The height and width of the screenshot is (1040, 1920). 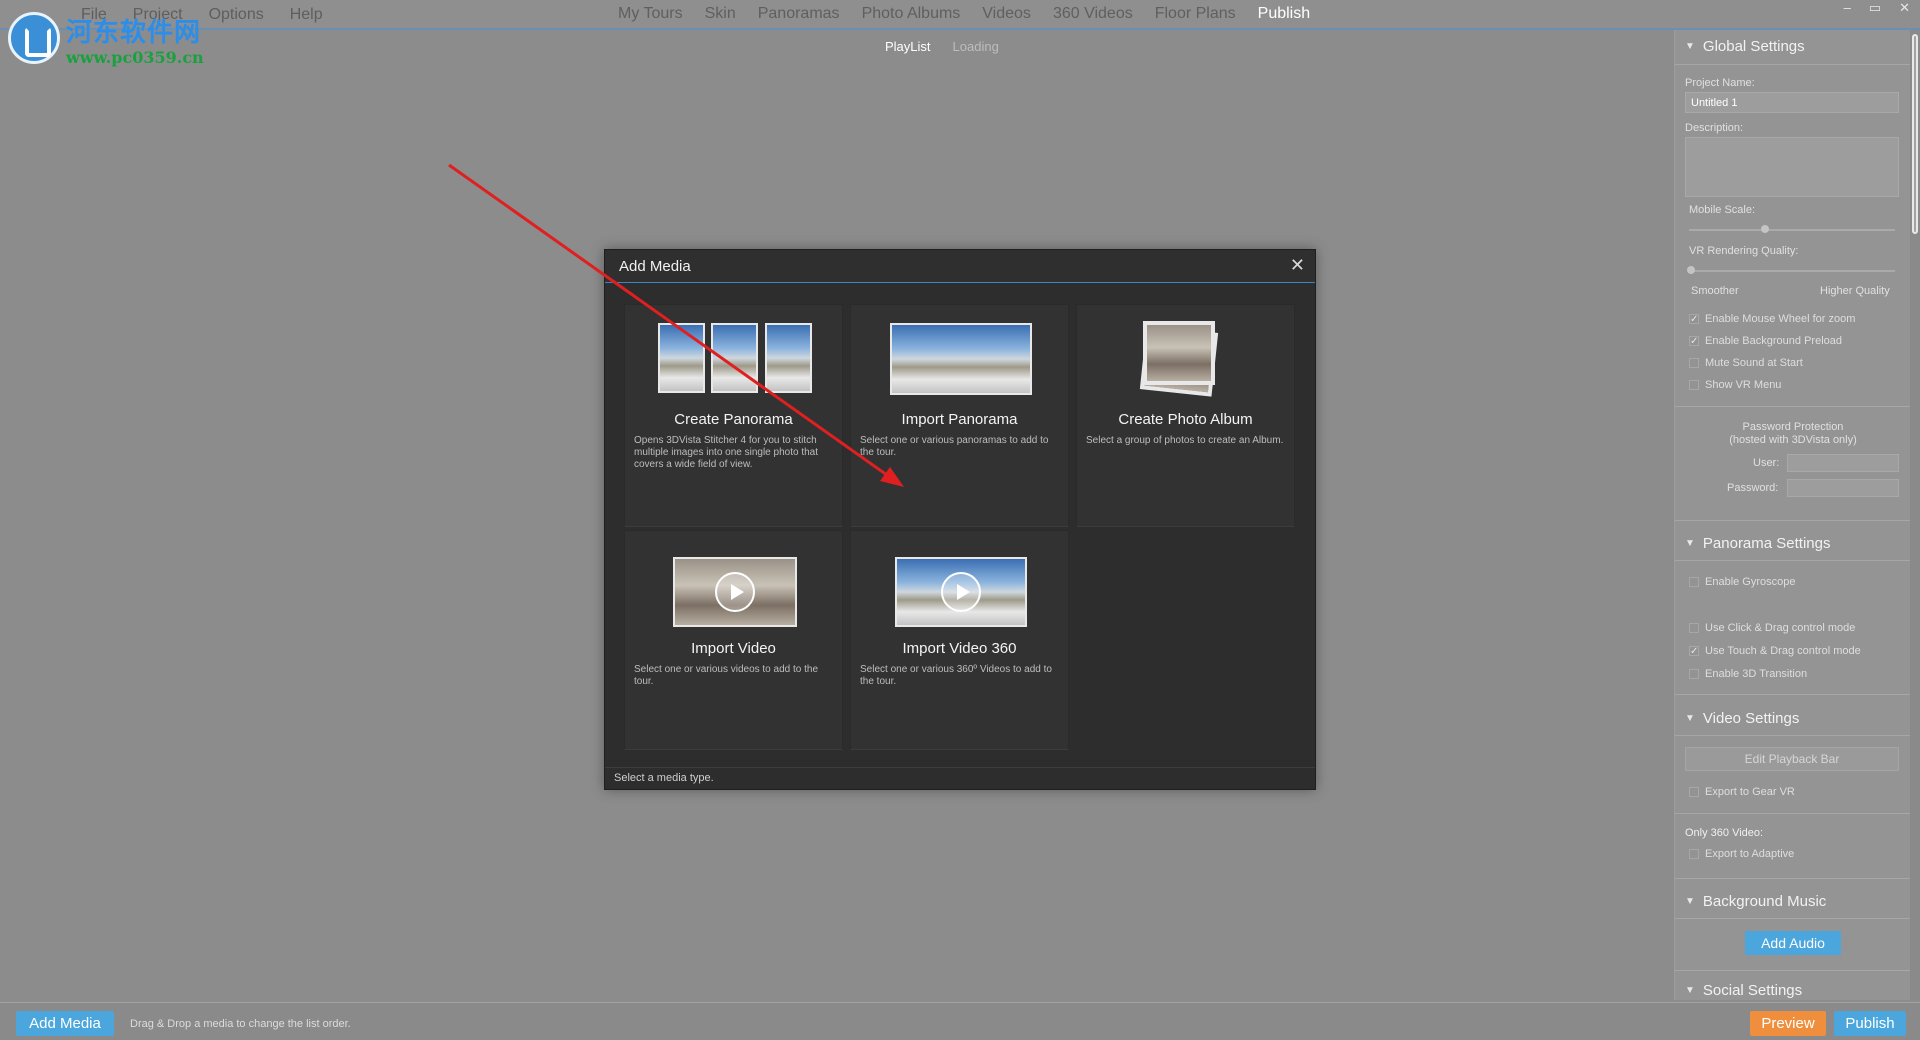 I want to click on password-field, so click(x=1843, y=488).